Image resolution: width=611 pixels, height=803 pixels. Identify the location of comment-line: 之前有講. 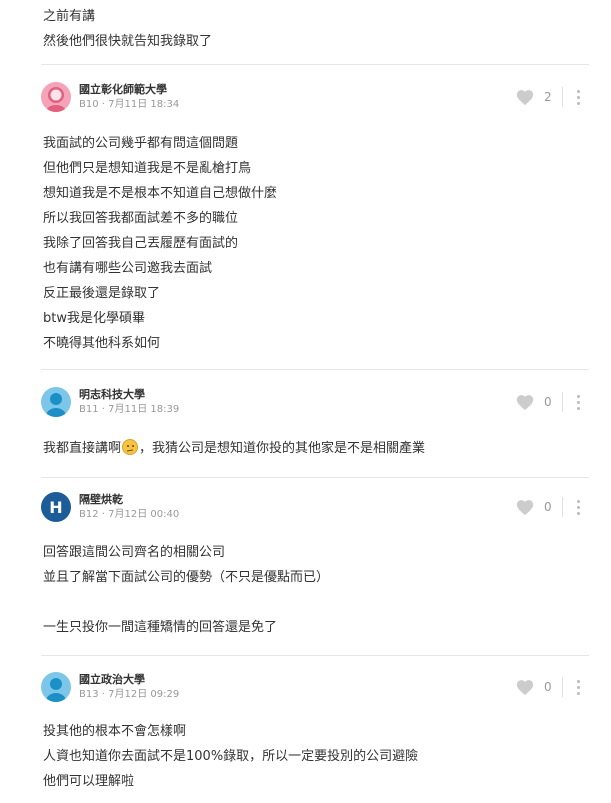
(69, 16).